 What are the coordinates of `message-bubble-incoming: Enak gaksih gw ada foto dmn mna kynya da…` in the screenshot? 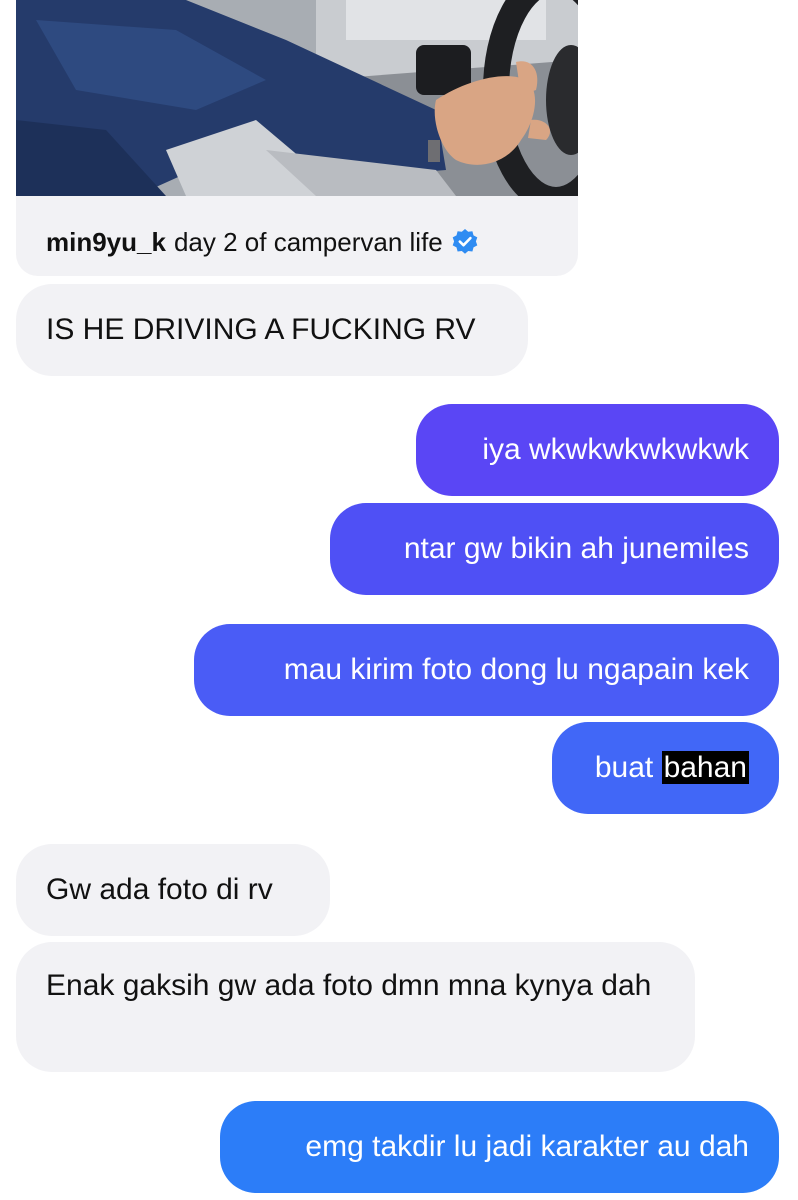 It's located at (355, 1007).